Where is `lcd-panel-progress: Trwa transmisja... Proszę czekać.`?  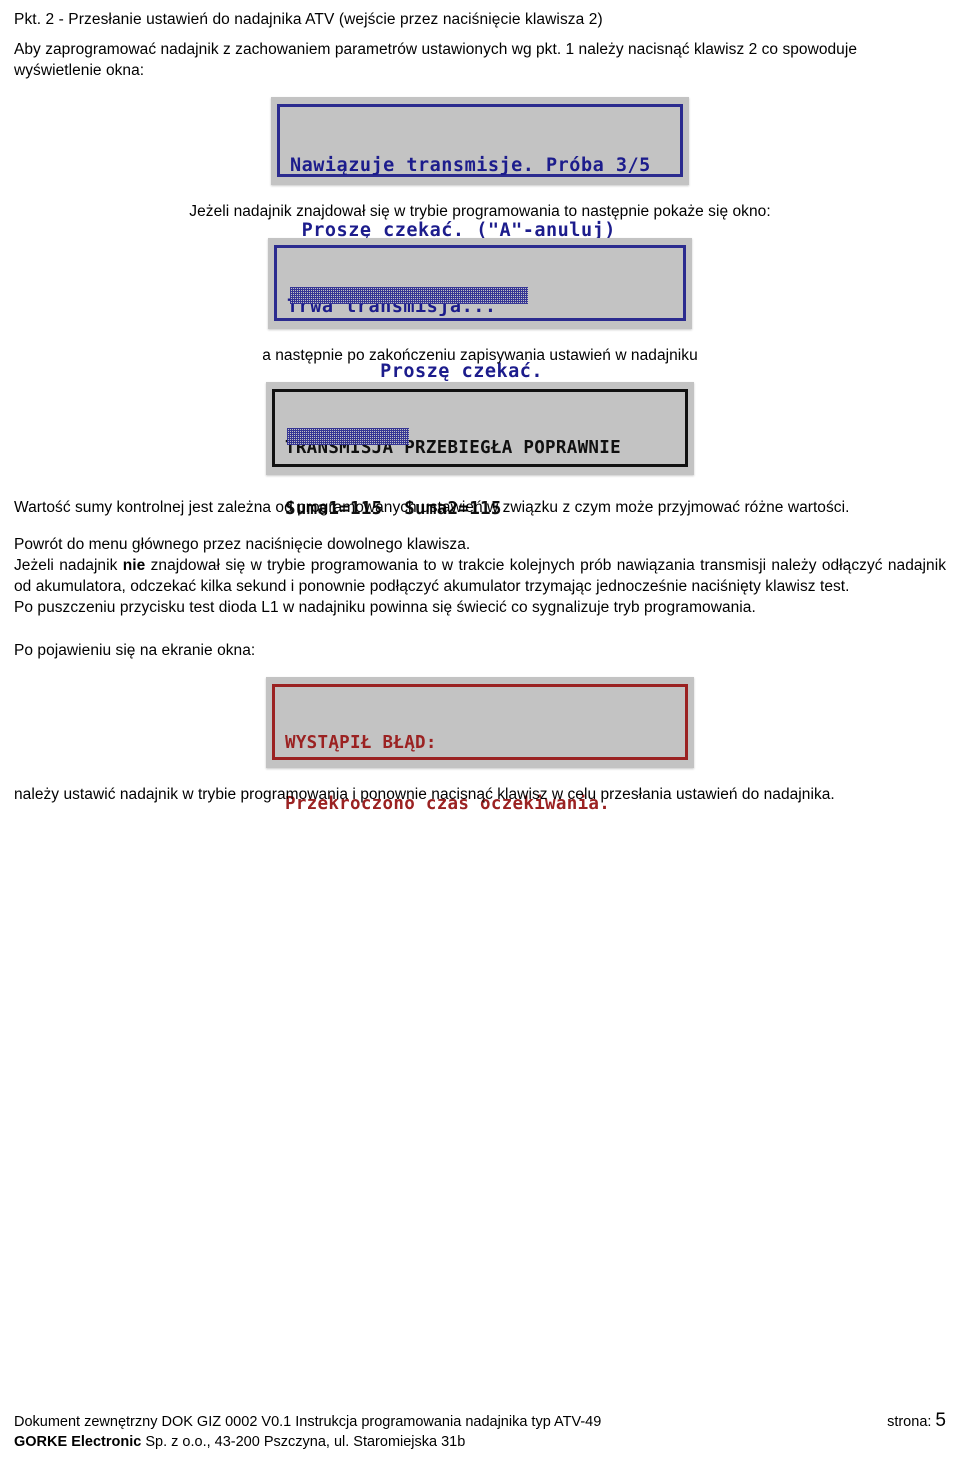 lcd-panel-progress: Trwa transmisja... Proszę czekać. is located at coordinates (480, 342).